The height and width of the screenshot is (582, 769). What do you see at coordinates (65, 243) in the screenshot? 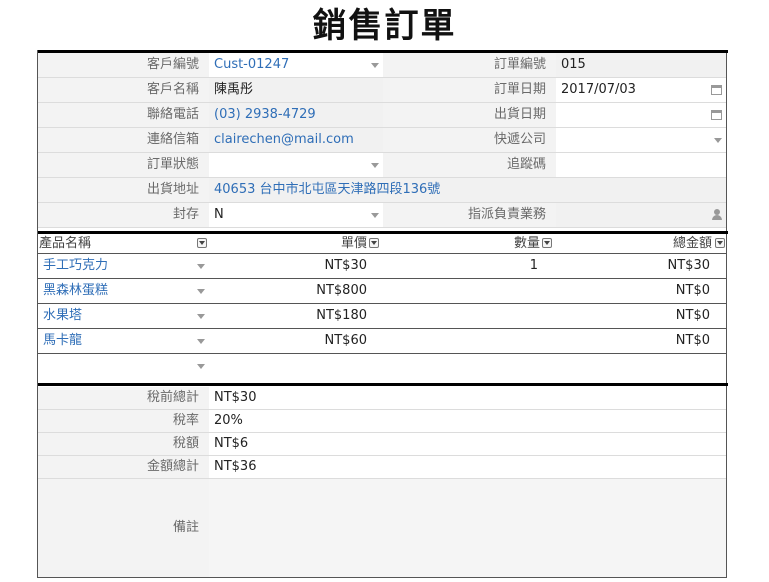
I see `col-header-product: 產品名稱` at bounding box center [65, 243].